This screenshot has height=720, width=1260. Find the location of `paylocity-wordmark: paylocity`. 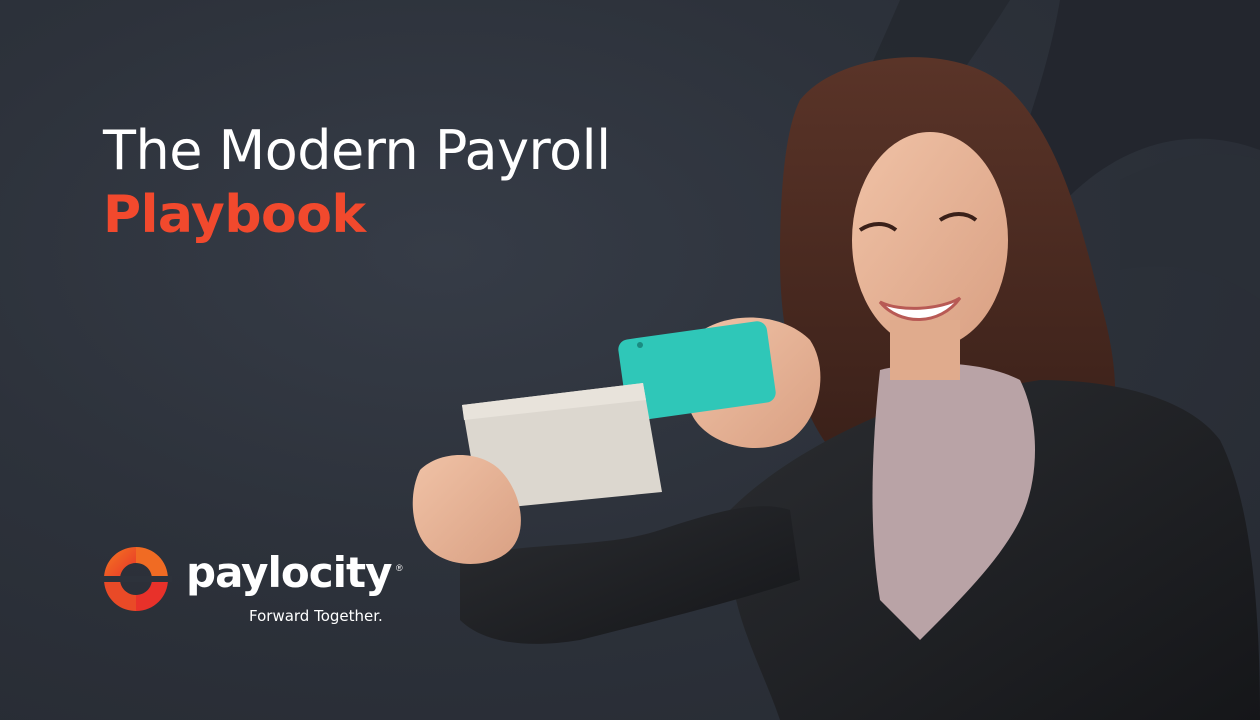

paylocity-wordmark: paylocity is located at coordinates (289, 572).